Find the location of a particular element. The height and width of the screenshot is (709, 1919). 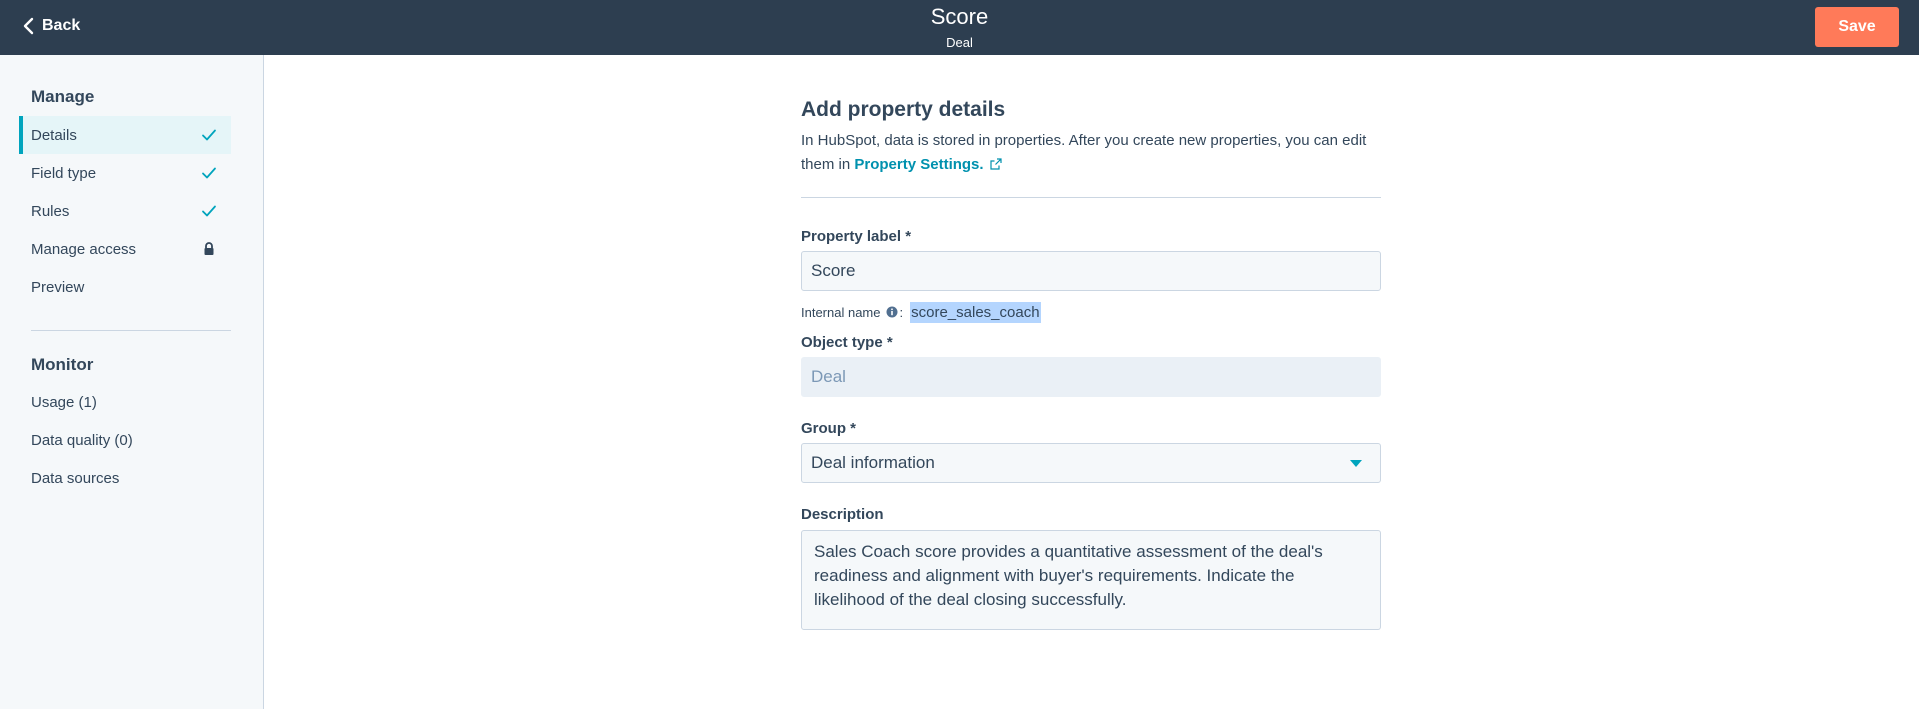

object-type-field: Deal is located at coordinates (1091, 377).